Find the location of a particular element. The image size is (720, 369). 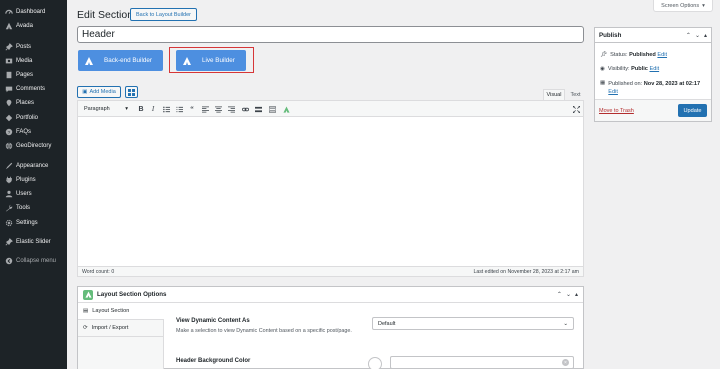

toolbar-toggle-icon is located at coordinates (272, 109).